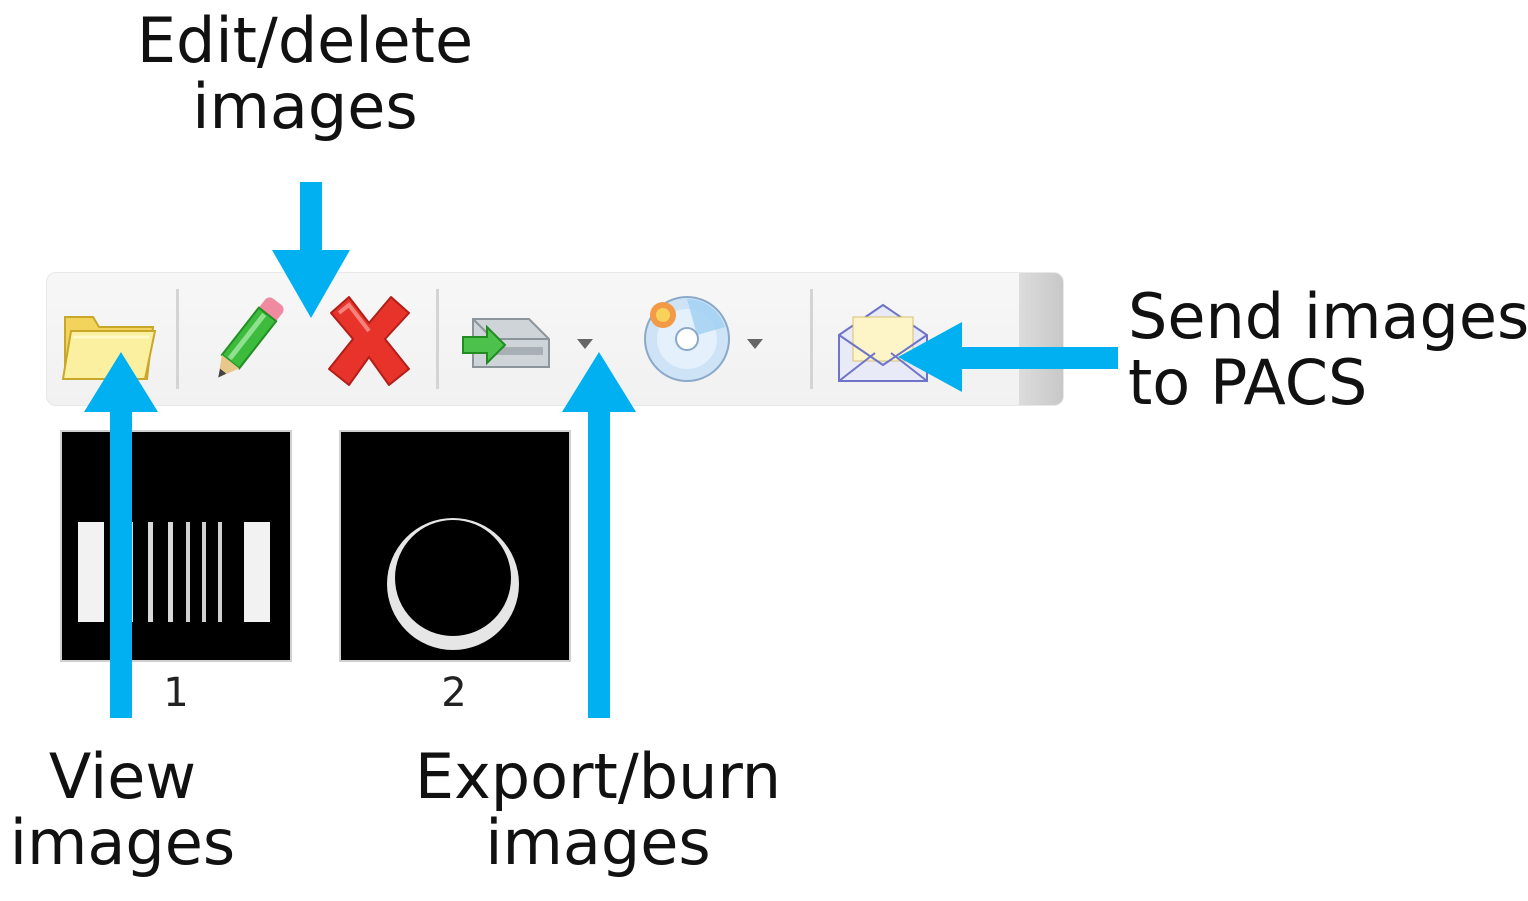 The height and width of the screenshot is (901, 1528). I want to click on edit-button, so click(247, 339).